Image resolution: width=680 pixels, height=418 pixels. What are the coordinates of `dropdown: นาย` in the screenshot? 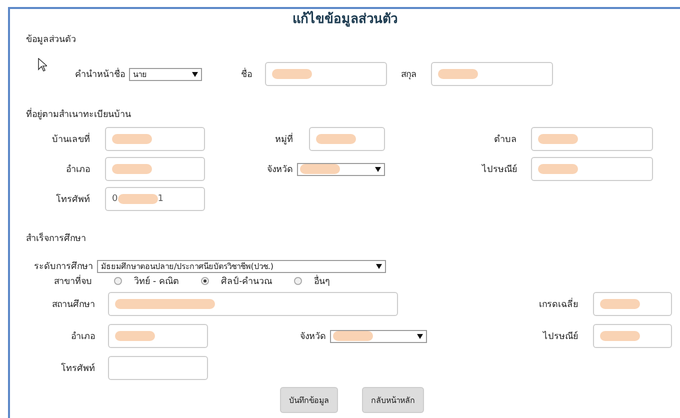 It's located at (165, 74).